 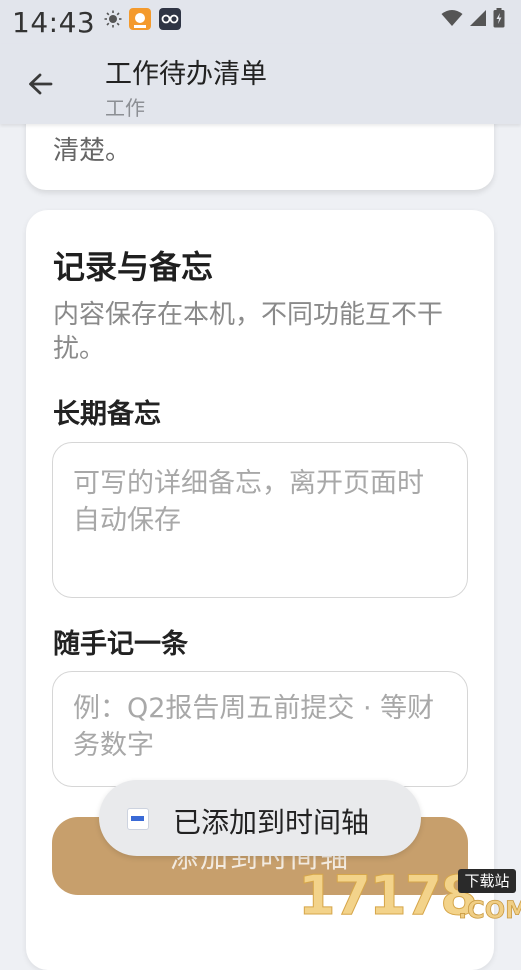 I want to click on app-bar: 工作待办清单 工作, so click(x=260, y=84).